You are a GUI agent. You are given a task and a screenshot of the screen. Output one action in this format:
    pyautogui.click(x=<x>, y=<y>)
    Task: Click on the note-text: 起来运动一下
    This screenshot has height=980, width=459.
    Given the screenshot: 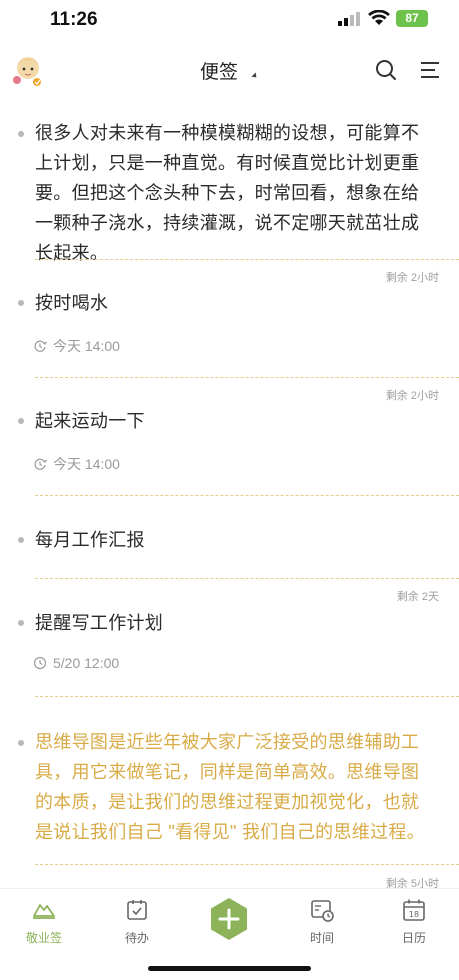 What is the action you would take?
    pyautogui.click(x=90, y=421)
    